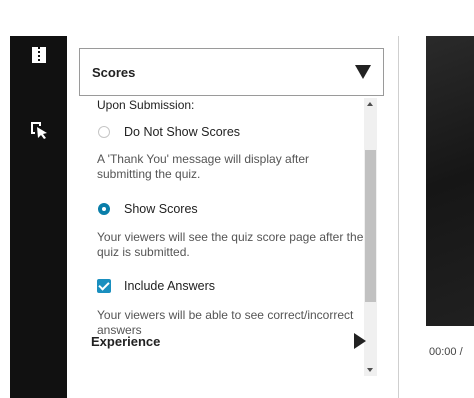  I want to click on option-show-scores: Show Scores, so click(147, 209).